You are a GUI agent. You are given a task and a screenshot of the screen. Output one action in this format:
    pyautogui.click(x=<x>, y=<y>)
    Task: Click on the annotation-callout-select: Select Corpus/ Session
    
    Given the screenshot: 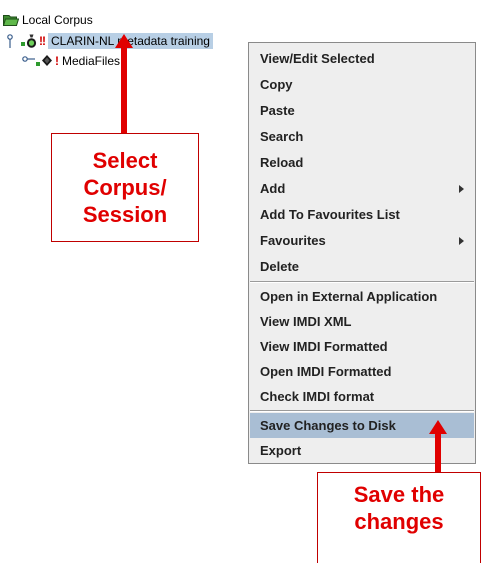 What is the action you would take?
    pyautogui.click(x=125, y=187)
    